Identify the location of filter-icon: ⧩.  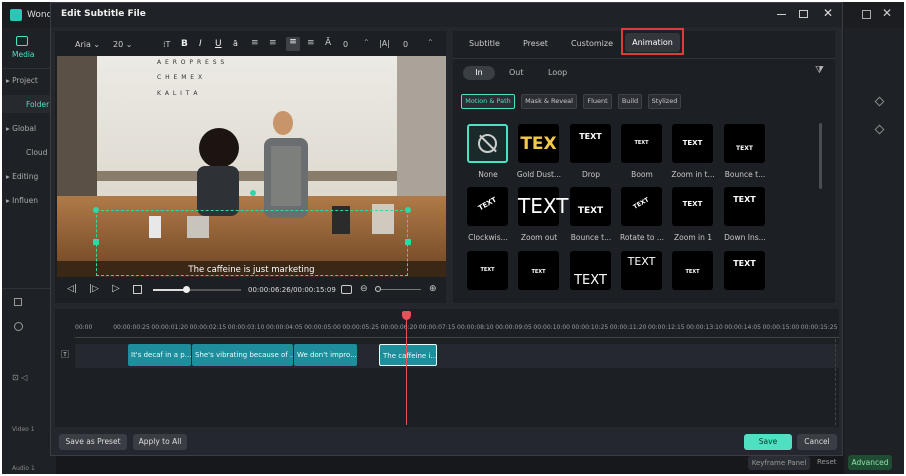
(819, 70).